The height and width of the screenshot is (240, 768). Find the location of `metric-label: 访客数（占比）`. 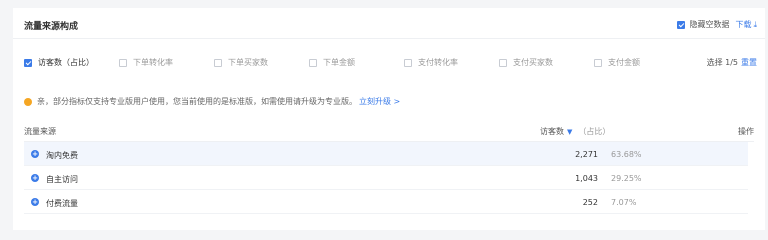

metric-label: 访客数（占比） is located at coordinates (66, 62).